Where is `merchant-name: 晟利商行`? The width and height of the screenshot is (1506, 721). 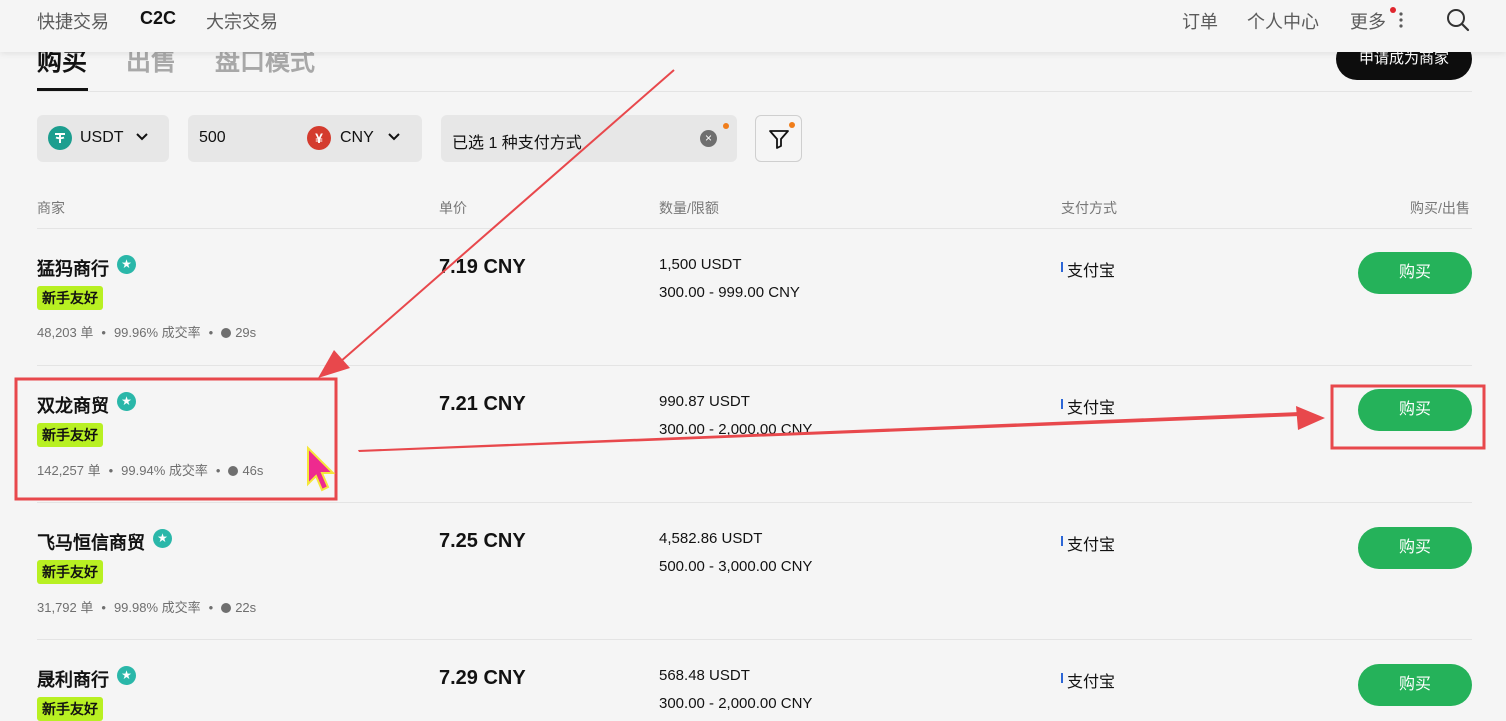 merchant-name: 晟利商行 is located at coordinates (73, 679).